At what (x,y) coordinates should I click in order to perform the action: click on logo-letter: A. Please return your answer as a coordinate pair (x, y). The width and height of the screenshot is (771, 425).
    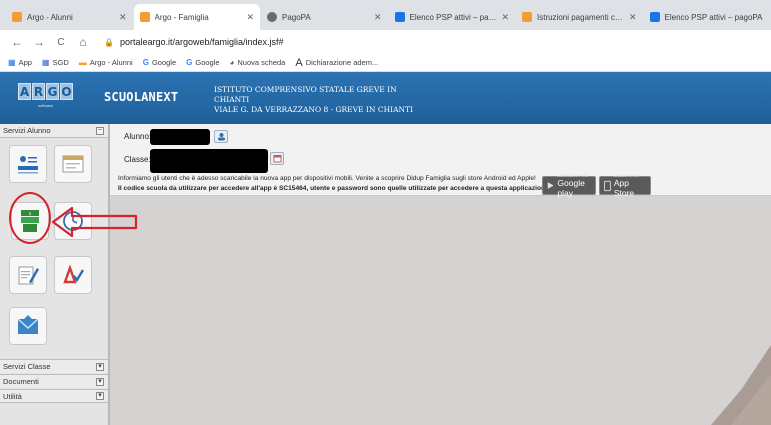
    Looking at the image, I should click on (24, 91).